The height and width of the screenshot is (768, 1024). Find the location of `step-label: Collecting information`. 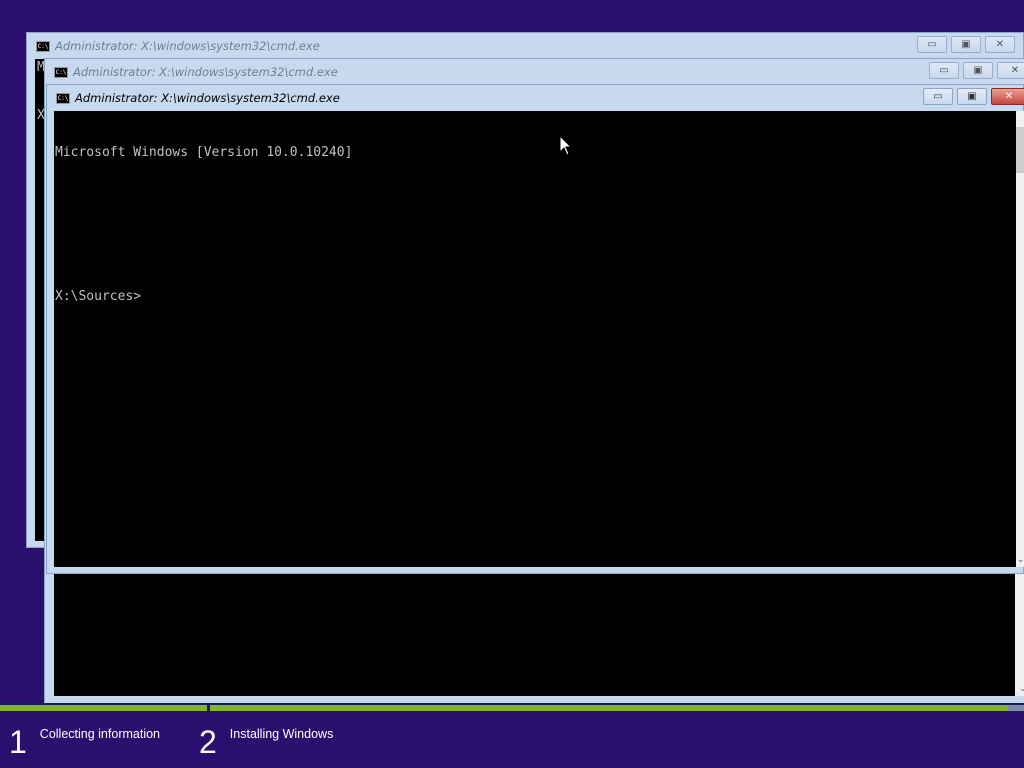

step-label: Collecting information is located at coordinates (99, 734).